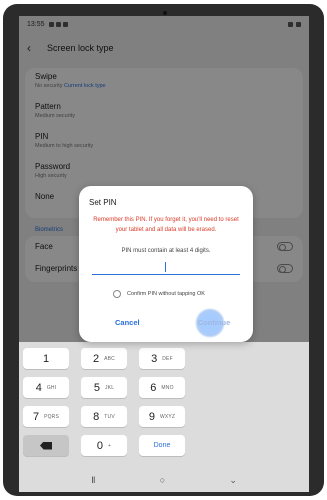 The image size is (327, 500). I want to click on key-3: 3 DEF, so click(162, 358).